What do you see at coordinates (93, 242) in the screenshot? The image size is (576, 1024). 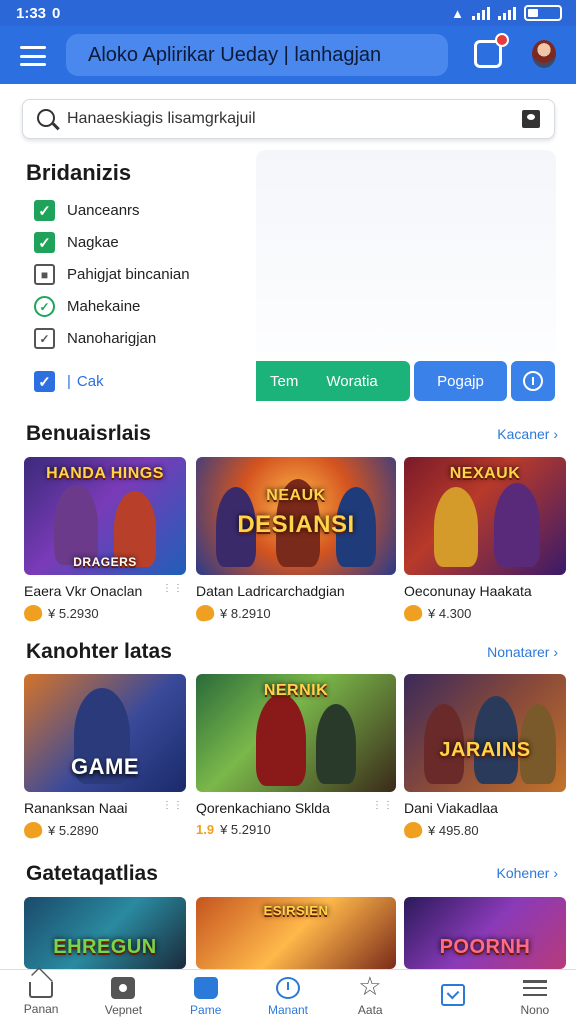 I see `filter-label: Nagkae` at bounding box center [93, 242].